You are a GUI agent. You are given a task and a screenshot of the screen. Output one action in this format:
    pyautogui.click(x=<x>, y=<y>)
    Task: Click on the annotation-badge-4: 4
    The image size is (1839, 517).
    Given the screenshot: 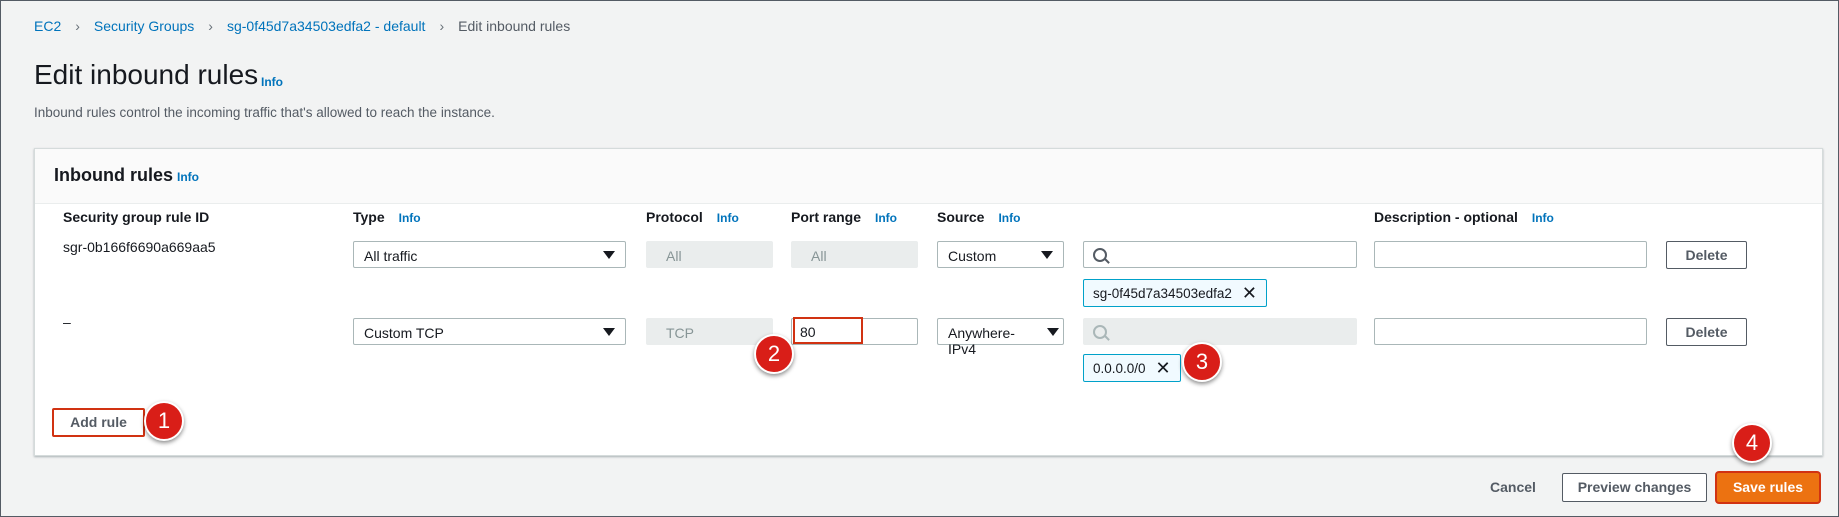 What is the action you would take?
    pyautogui.click(x=1752, y=443)
    